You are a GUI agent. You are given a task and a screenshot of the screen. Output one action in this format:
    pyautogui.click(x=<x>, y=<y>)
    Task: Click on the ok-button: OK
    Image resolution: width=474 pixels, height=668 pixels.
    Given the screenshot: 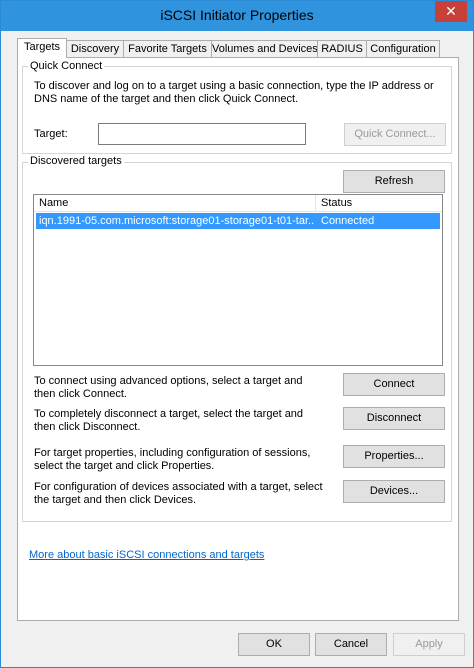 What is the action you would take?
    pyautogui.click(x=274, y=644)
    